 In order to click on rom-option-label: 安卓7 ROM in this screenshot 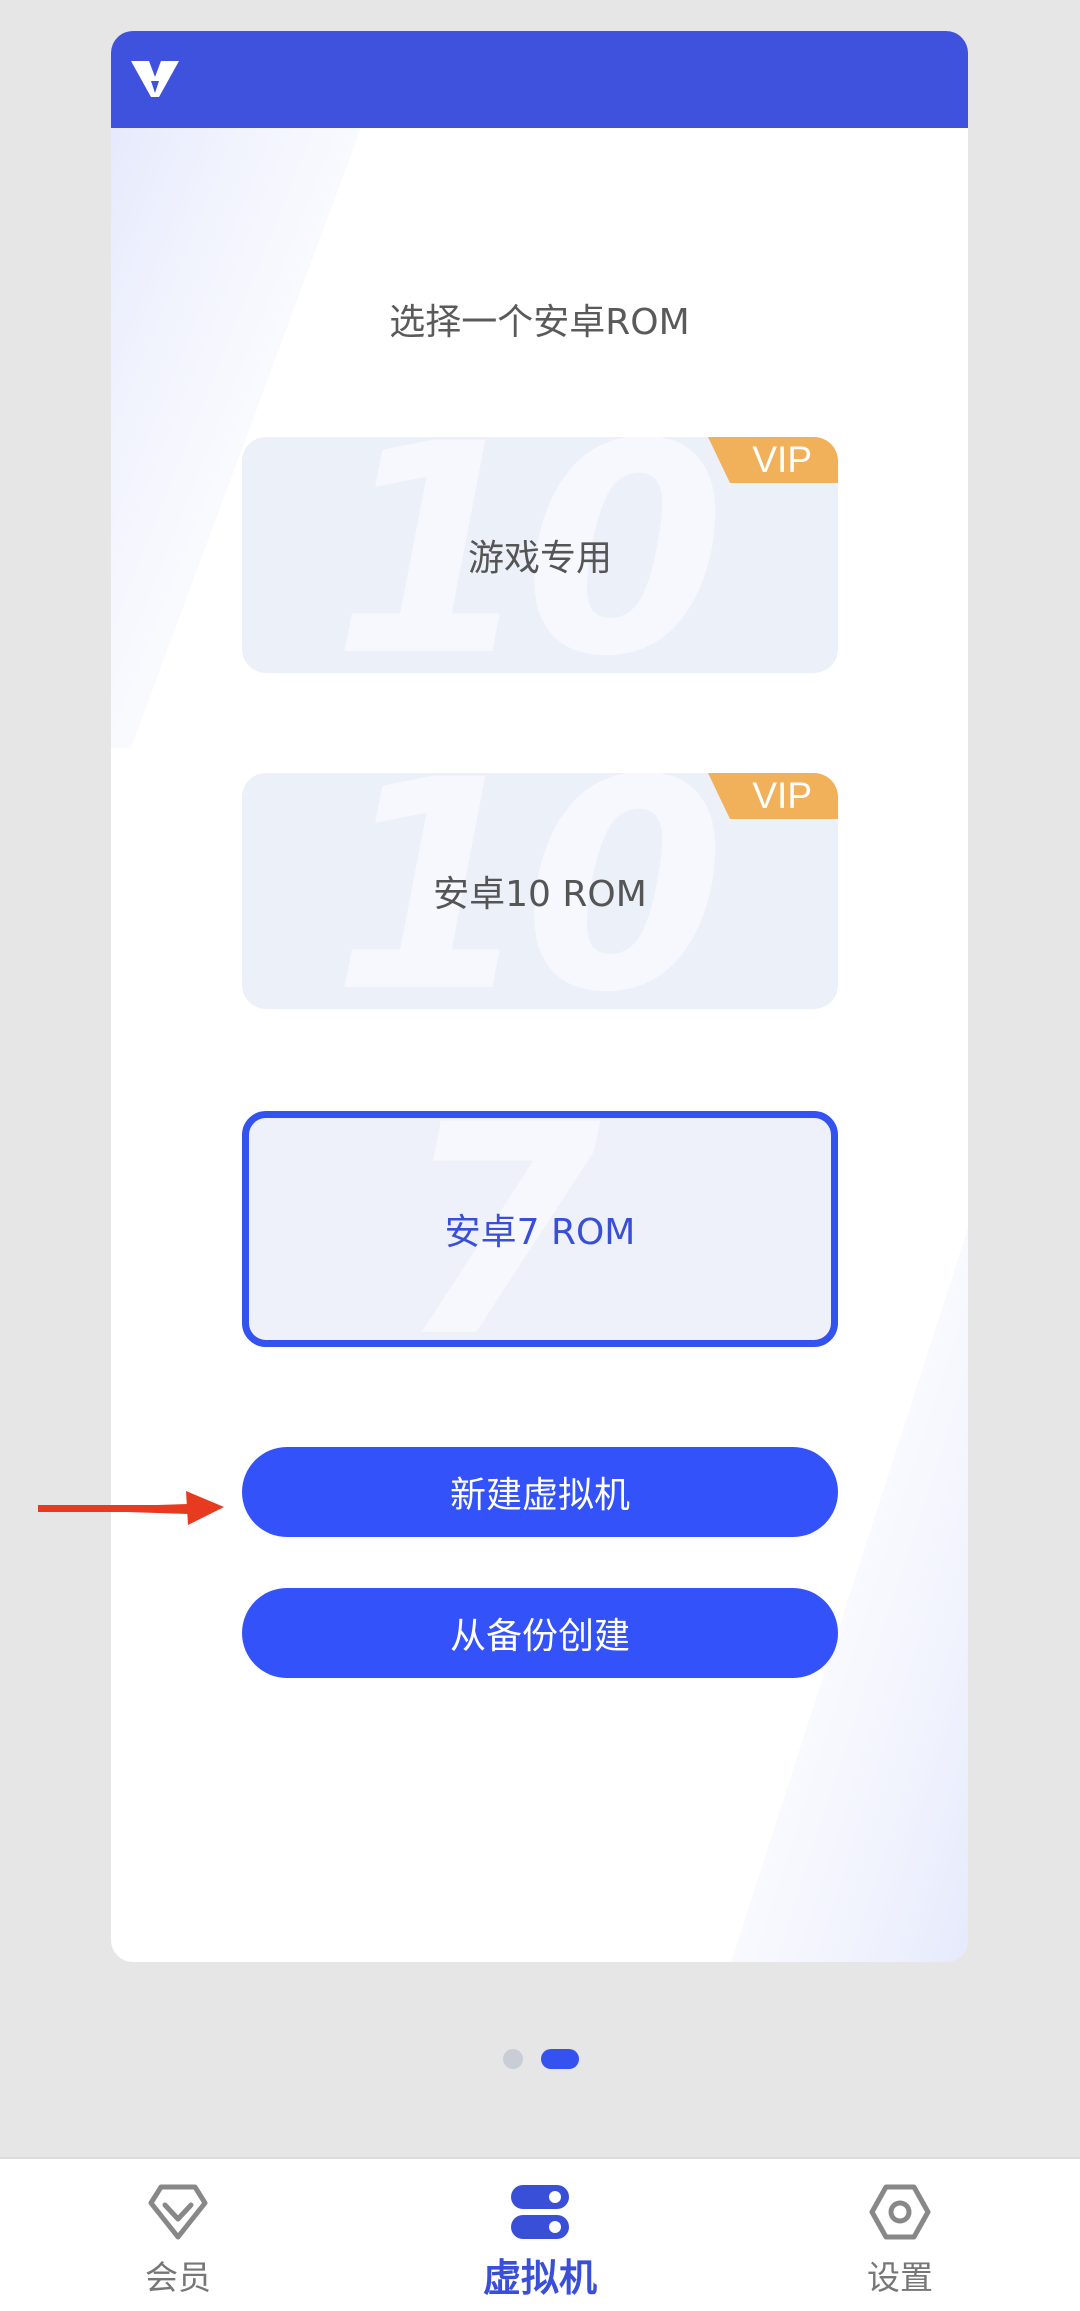, I will do `click(540, 1232)`.